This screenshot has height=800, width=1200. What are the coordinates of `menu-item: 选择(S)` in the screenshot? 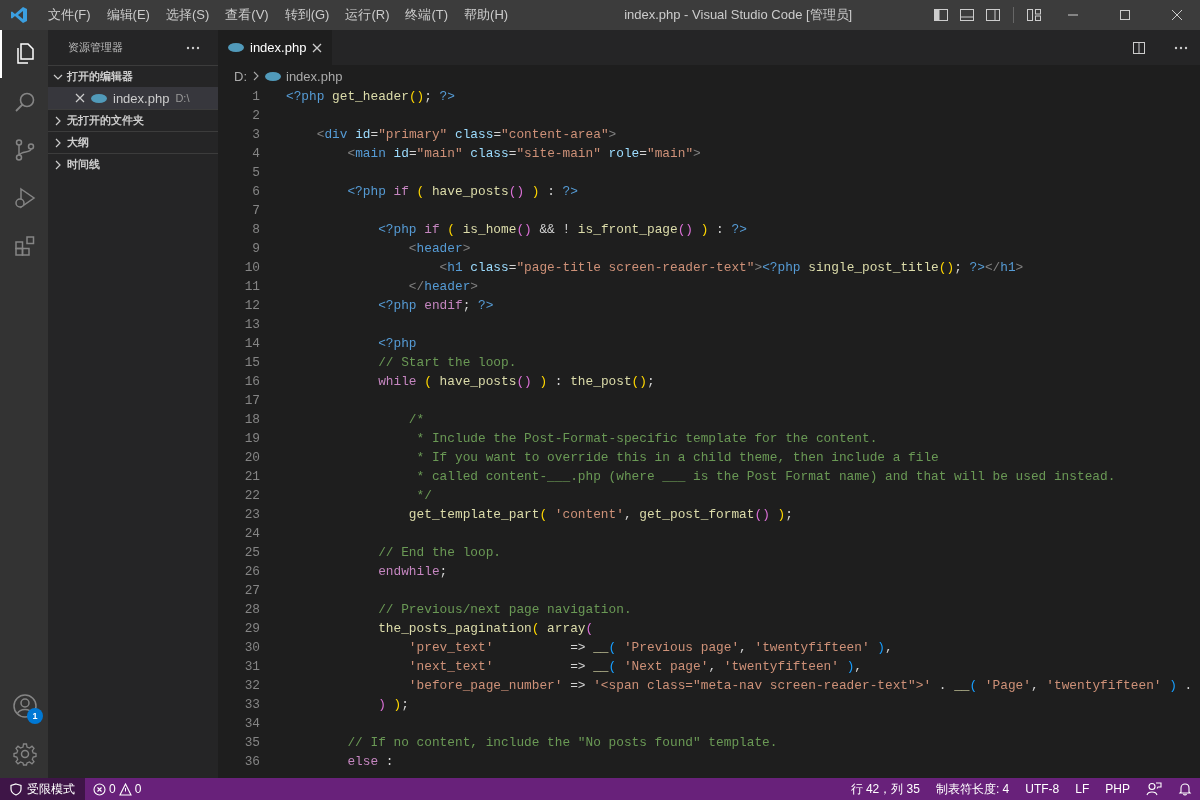 It's located at (187, 15).